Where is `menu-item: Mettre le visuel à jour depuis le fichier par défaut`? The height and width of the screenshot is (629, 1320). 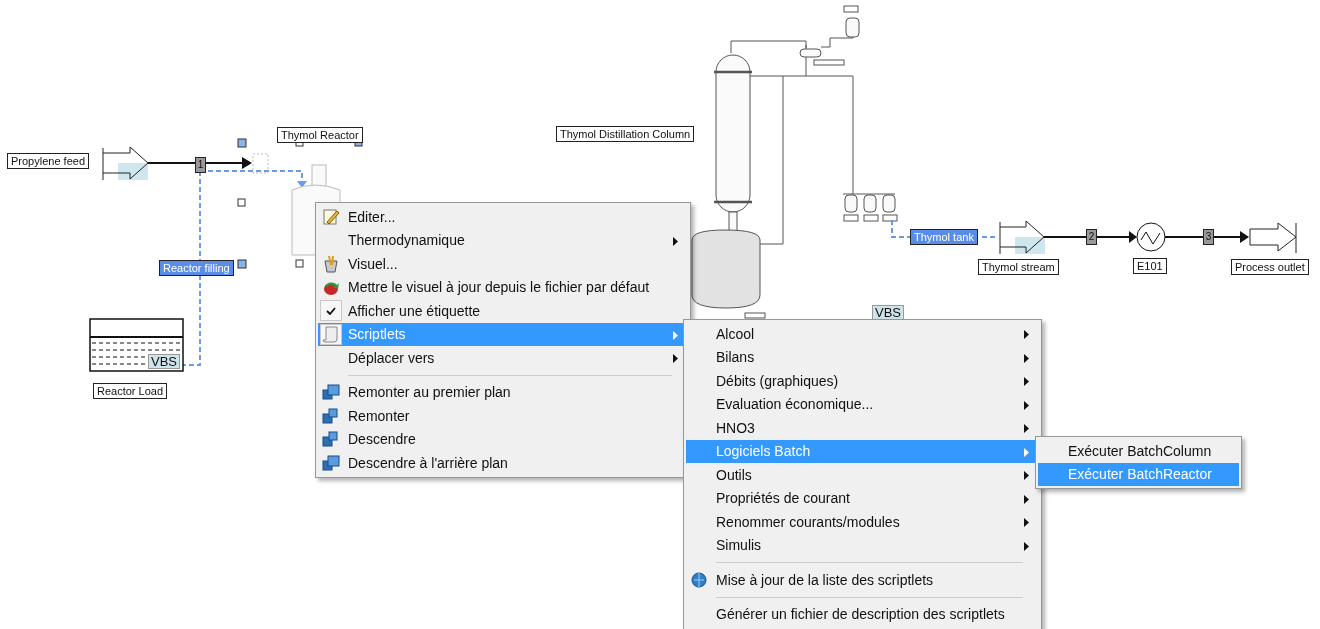
menu-item: Mettre le visuel à jour depuis le fichier par défaut is located at coordinates (503, 287).